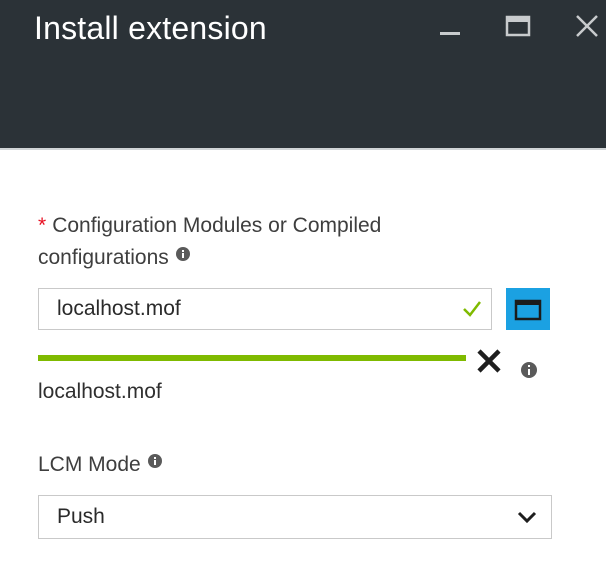  I want to click on minimize-icon, so click(450, 33).